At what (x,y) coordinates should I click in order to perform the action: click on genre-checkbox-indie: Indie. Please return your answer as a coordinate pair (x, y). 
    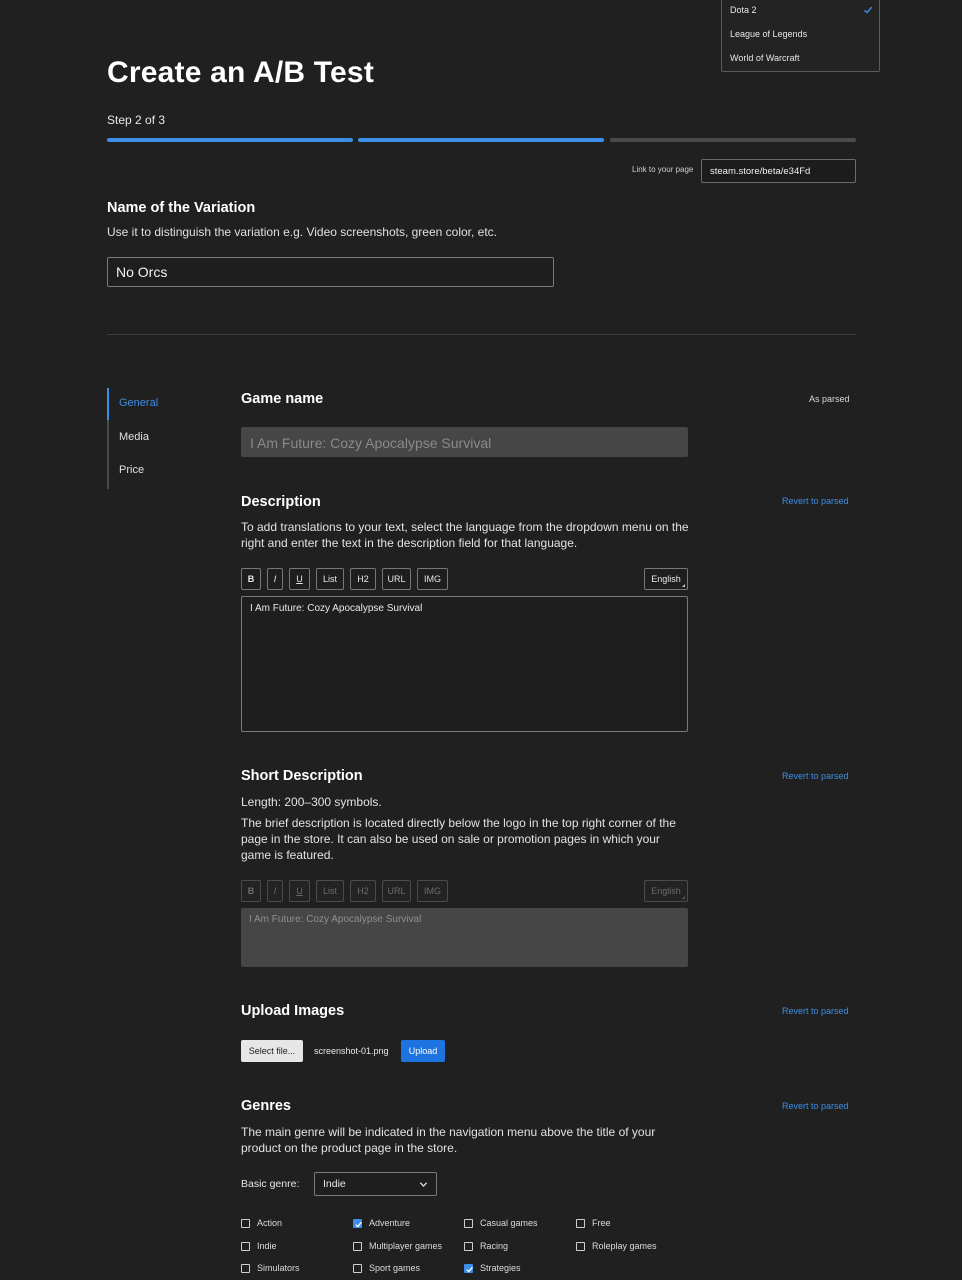
    Looking at the image, I should click on (259, 1246).